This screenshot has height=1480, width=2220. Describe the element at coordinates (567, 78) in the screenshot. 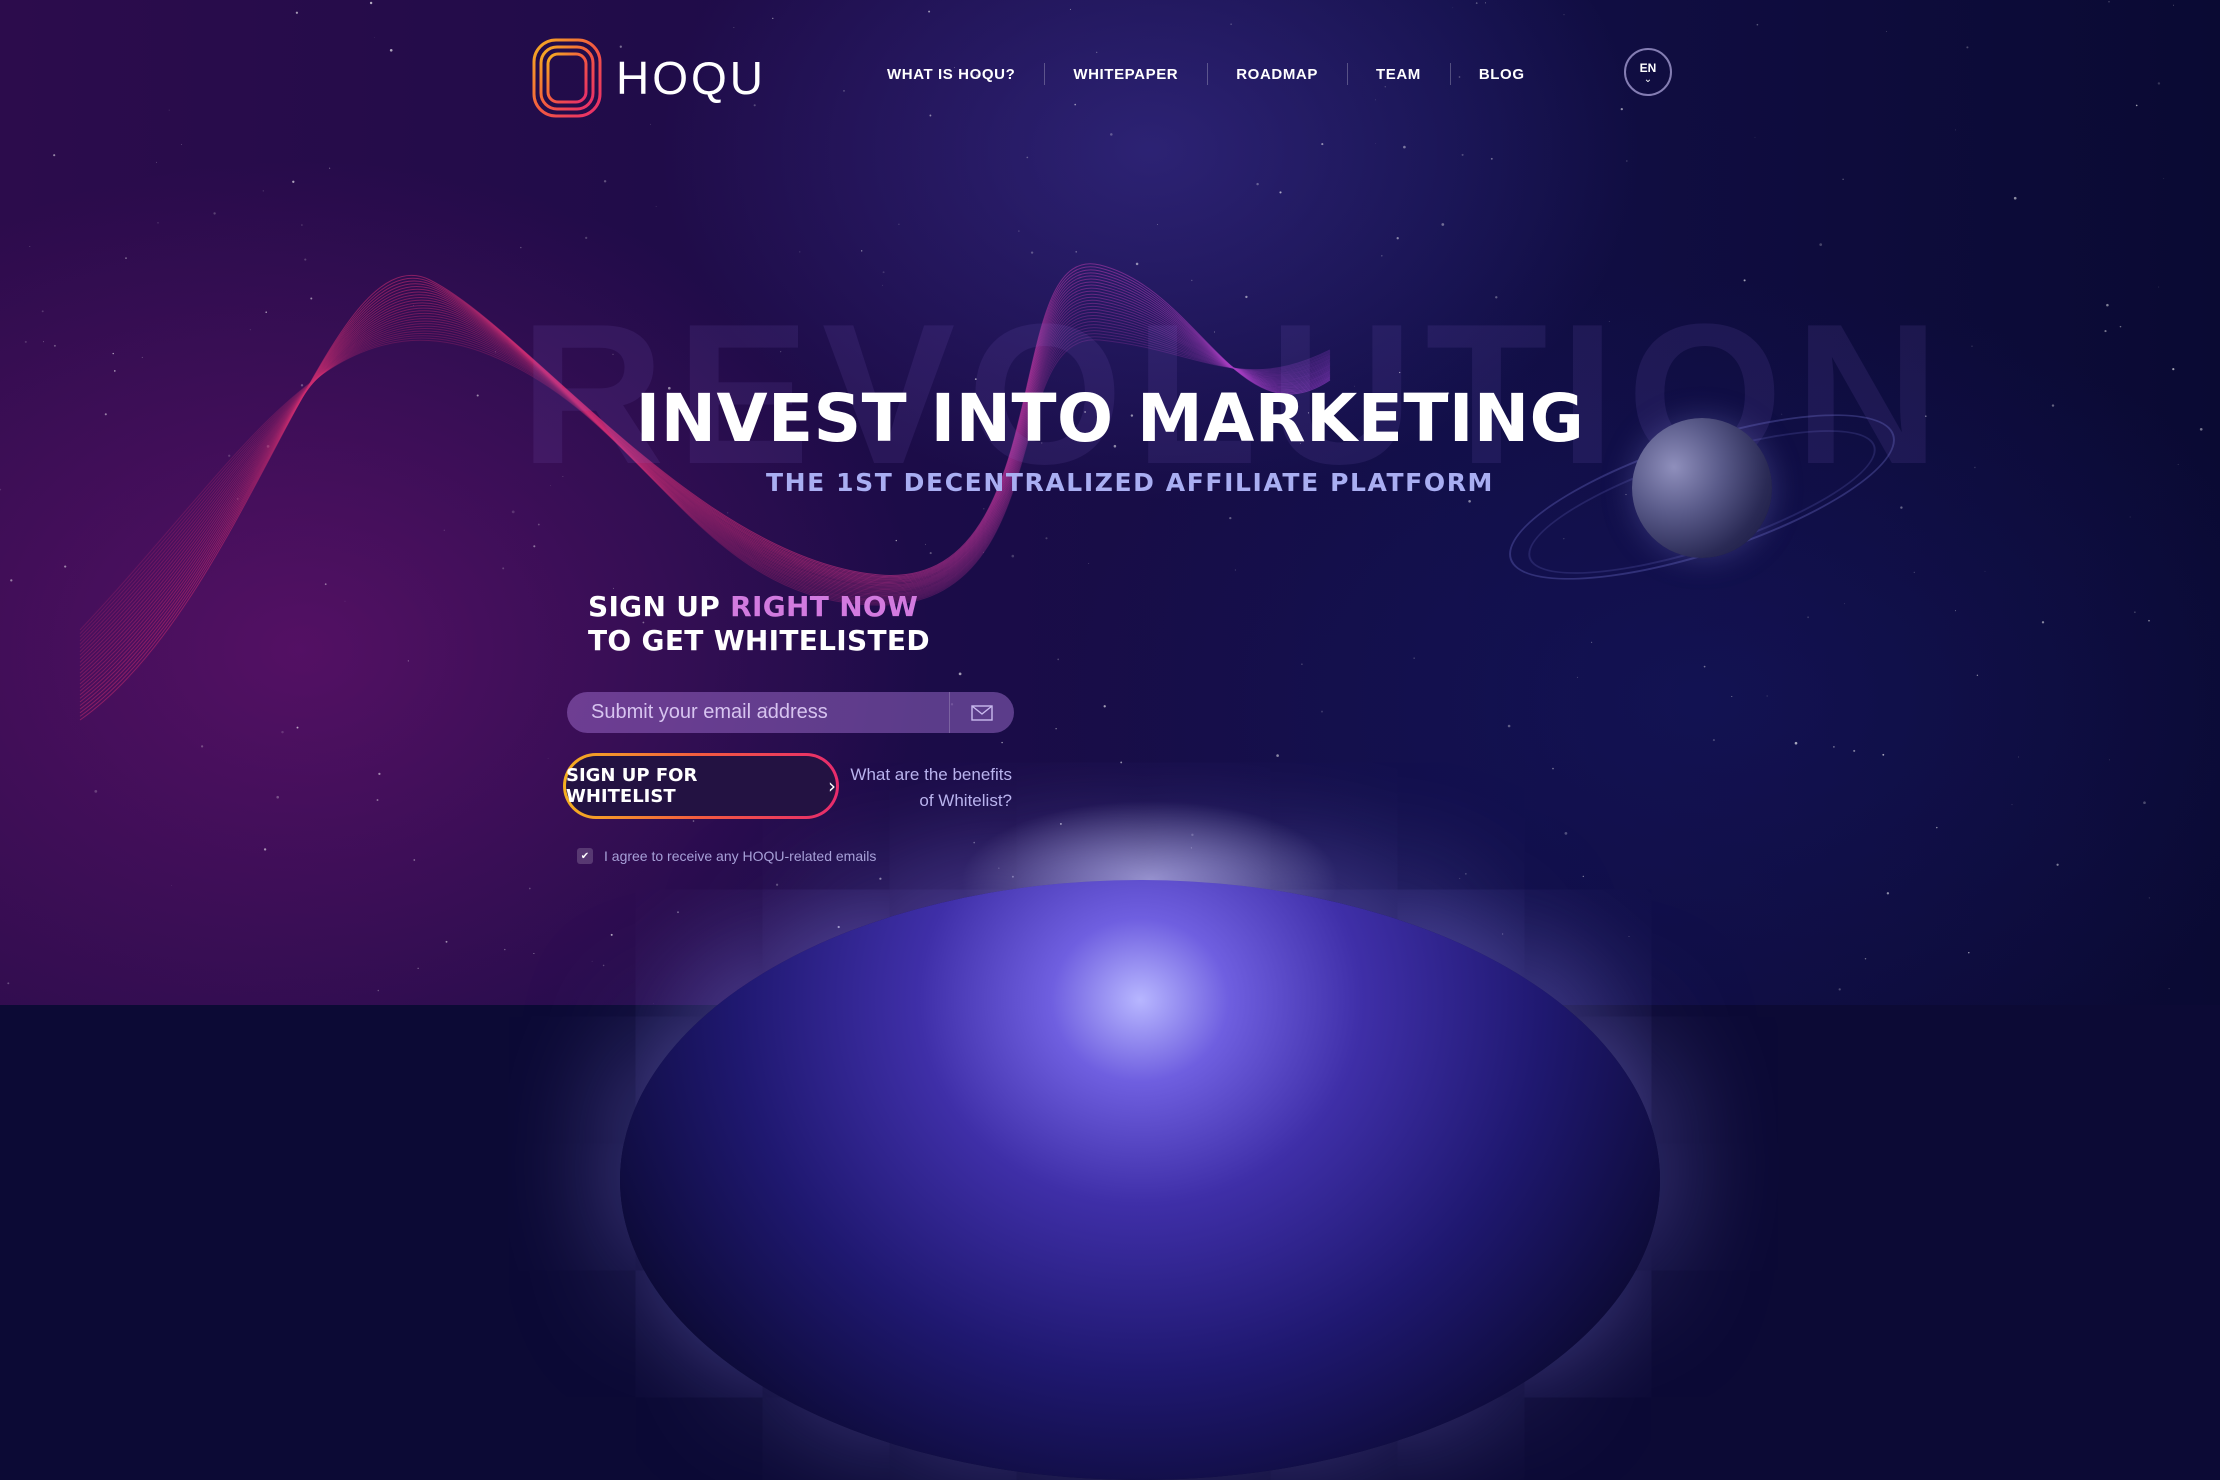

I see `hoqu-logo-icon` at that location.